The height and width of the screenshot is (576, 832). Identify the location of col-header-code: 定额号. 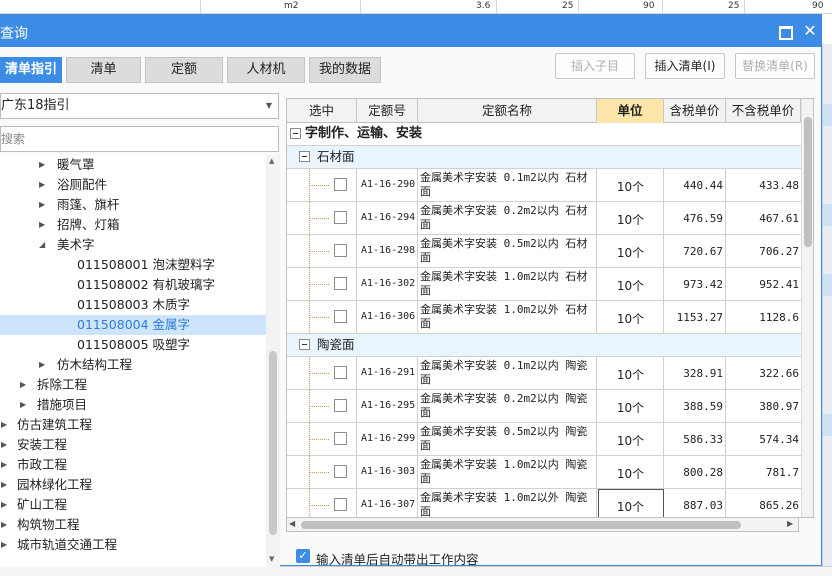
(387, 111).